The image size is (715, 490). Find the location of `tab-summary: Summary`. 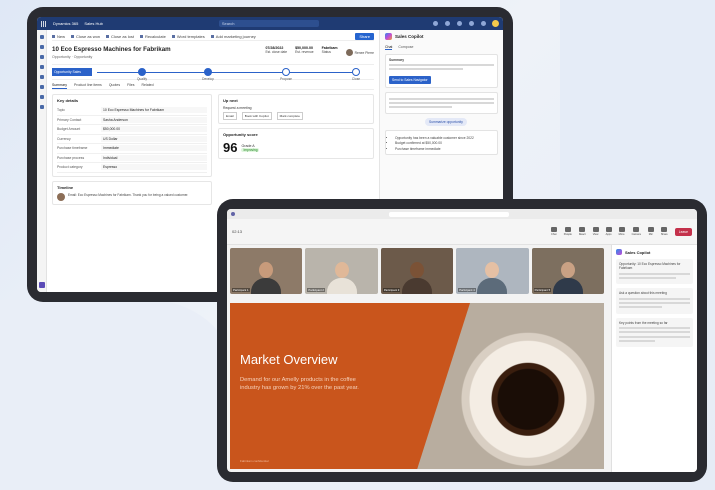

tab-summary: Summary is located at coordinates (59, 86).